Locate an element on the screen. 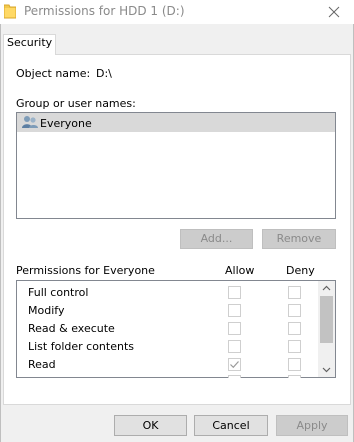 The image size is (354, 442). deny-read-checkbox is located at coordinates (294, 364).